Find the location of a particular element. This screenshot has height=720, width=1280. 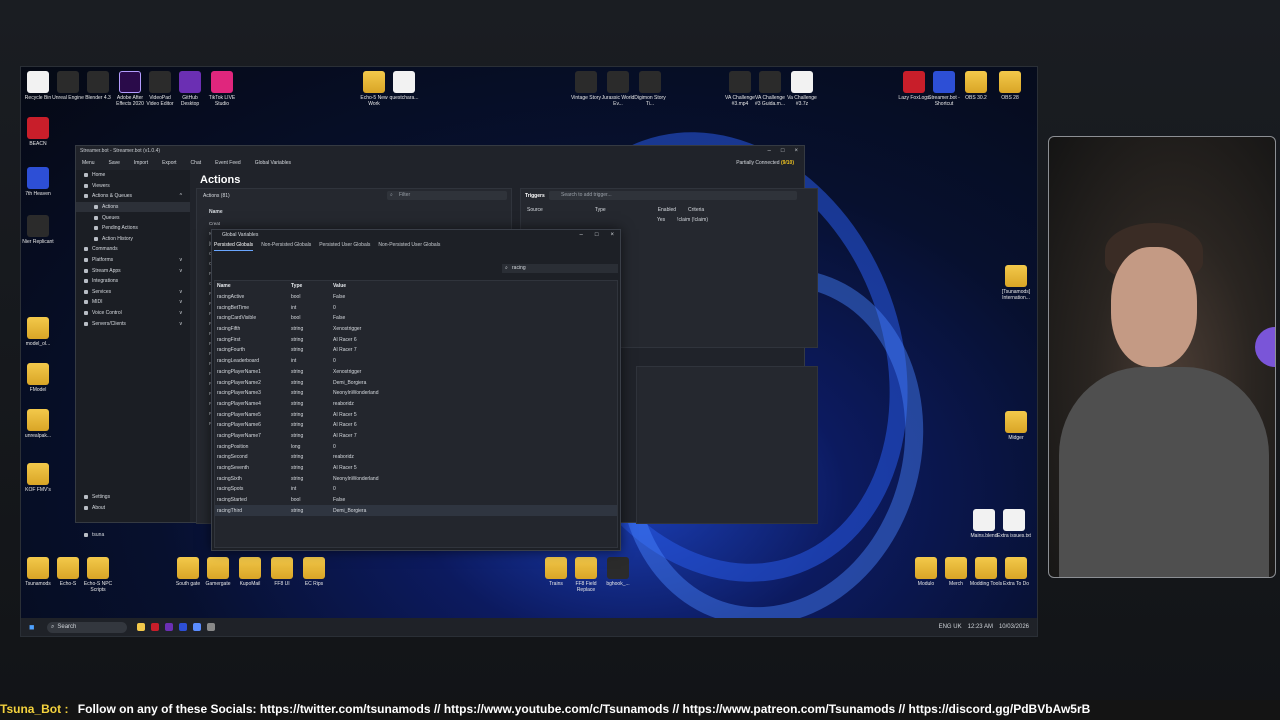

desktop-icon: Recycle Bin is located at coordinates (38, 86).